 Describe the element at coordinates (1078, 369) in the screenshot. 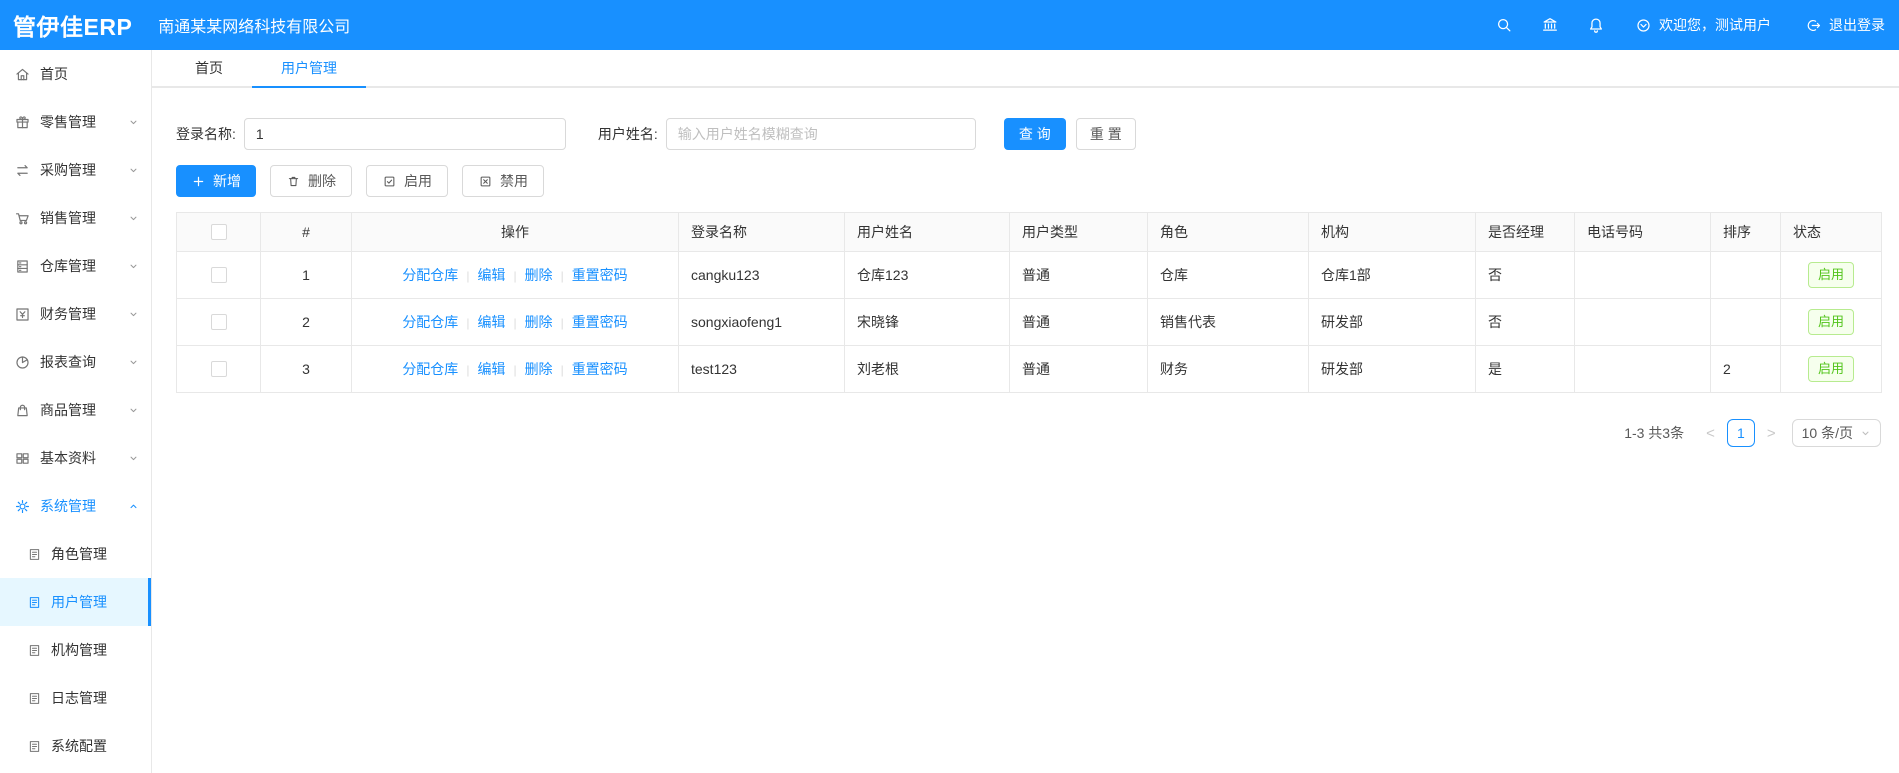

I see `cell-type: 普通` at that location.